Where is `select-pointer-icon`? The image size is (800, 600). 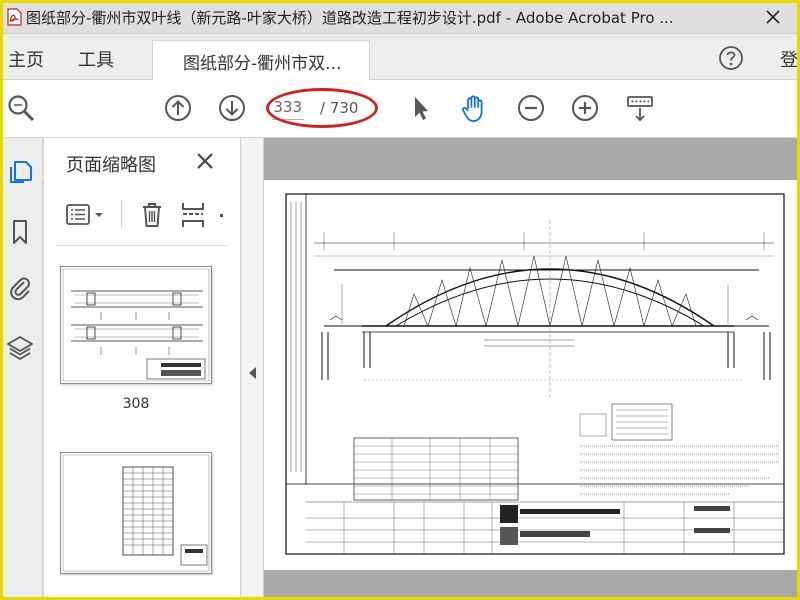 select-pointer-icon is located at coordinates (421, 108).